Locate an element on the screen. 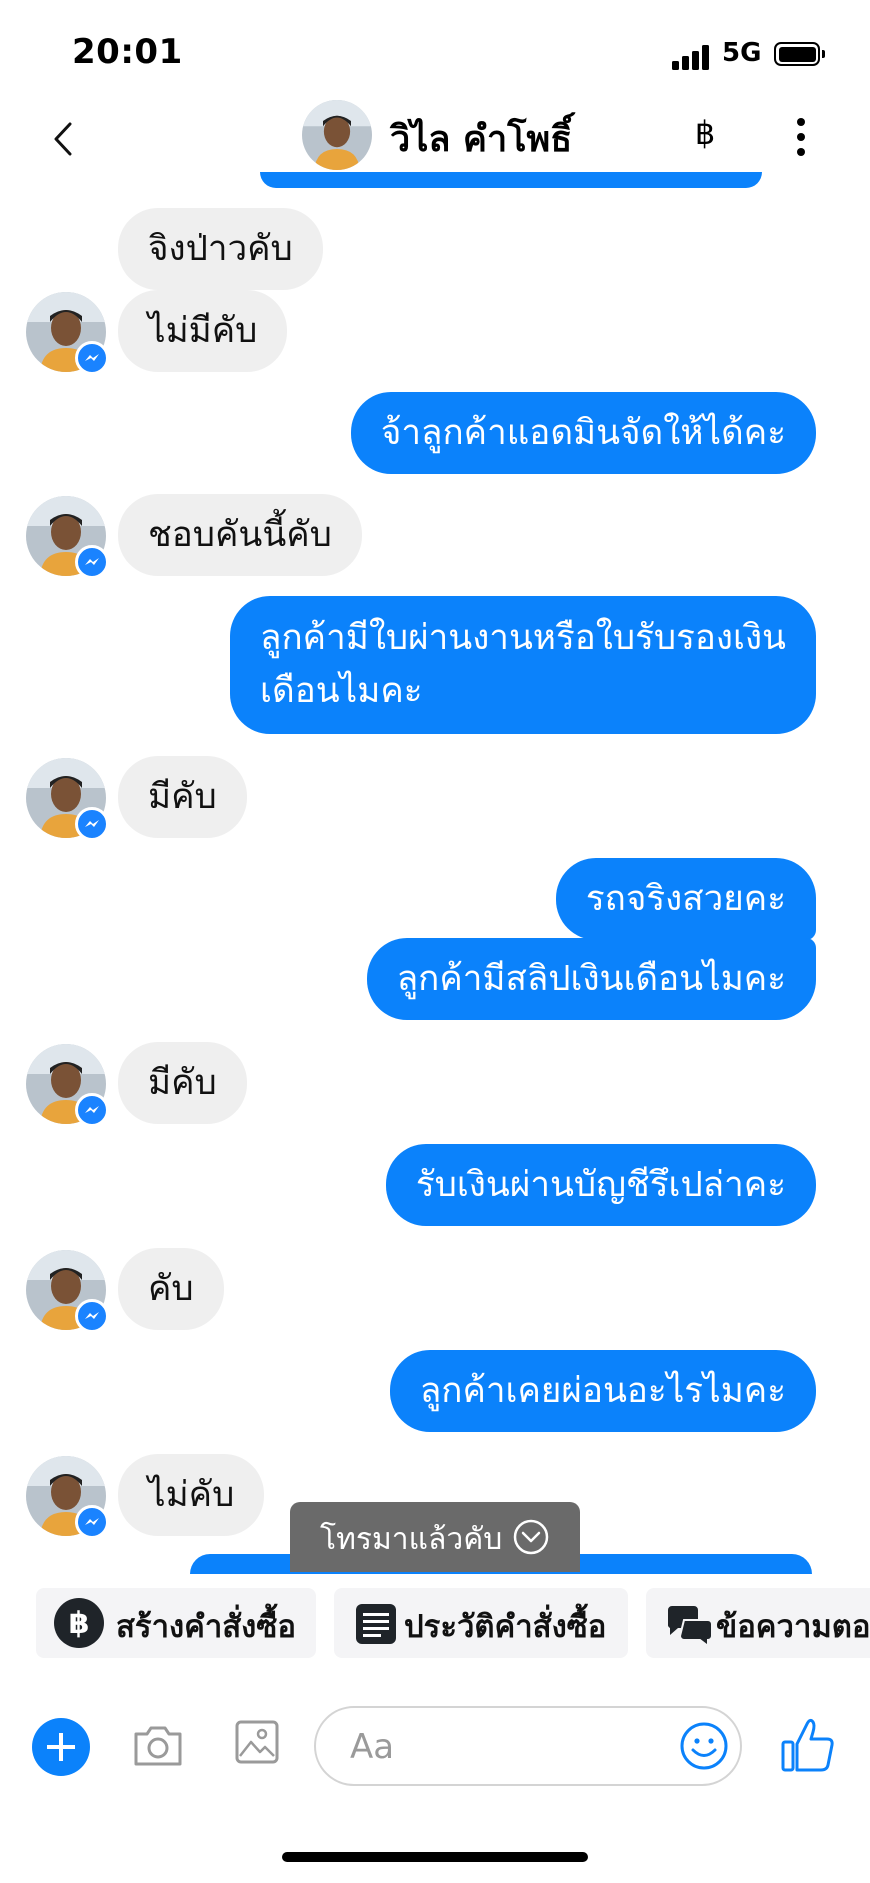 Image resolution: width=870 pixels, height=1883 pixels. gallery-button is located at coordinates (257, 1742).